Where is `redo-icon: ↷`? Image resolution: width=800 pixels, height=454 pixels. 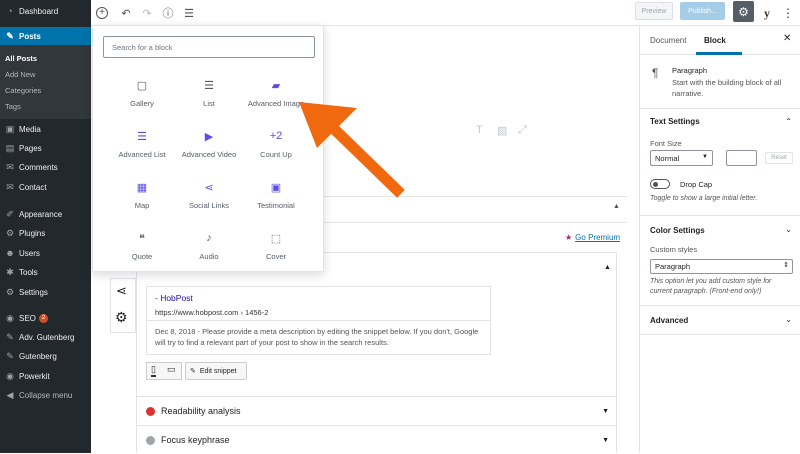
redo-icon: ↷ is located at coordinates (147, 13).